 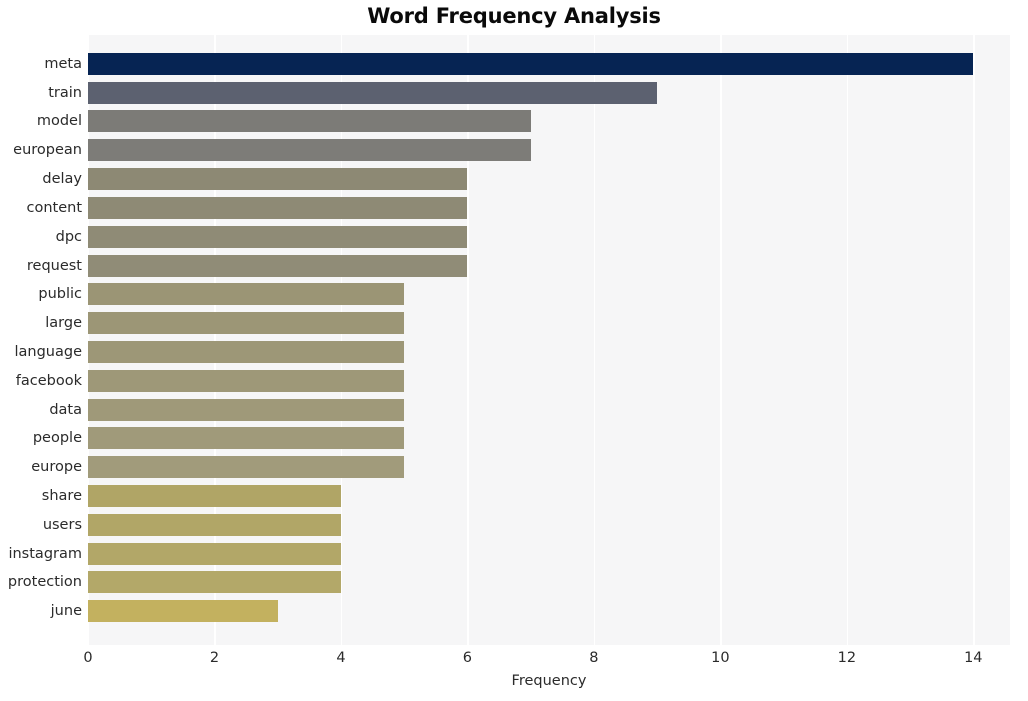 What do you see at coordinates (549, 681) in the screenshot?
I see `x-axis-label: Frequency` at bounding box center [549, 681].